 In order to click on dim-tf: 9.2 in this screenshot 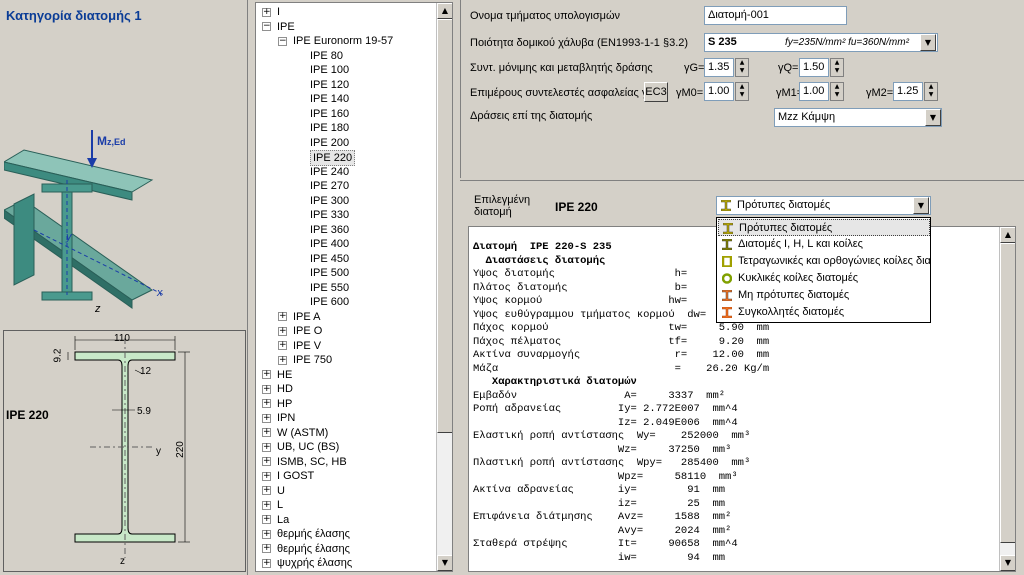, I will do `click(58, 355)`.